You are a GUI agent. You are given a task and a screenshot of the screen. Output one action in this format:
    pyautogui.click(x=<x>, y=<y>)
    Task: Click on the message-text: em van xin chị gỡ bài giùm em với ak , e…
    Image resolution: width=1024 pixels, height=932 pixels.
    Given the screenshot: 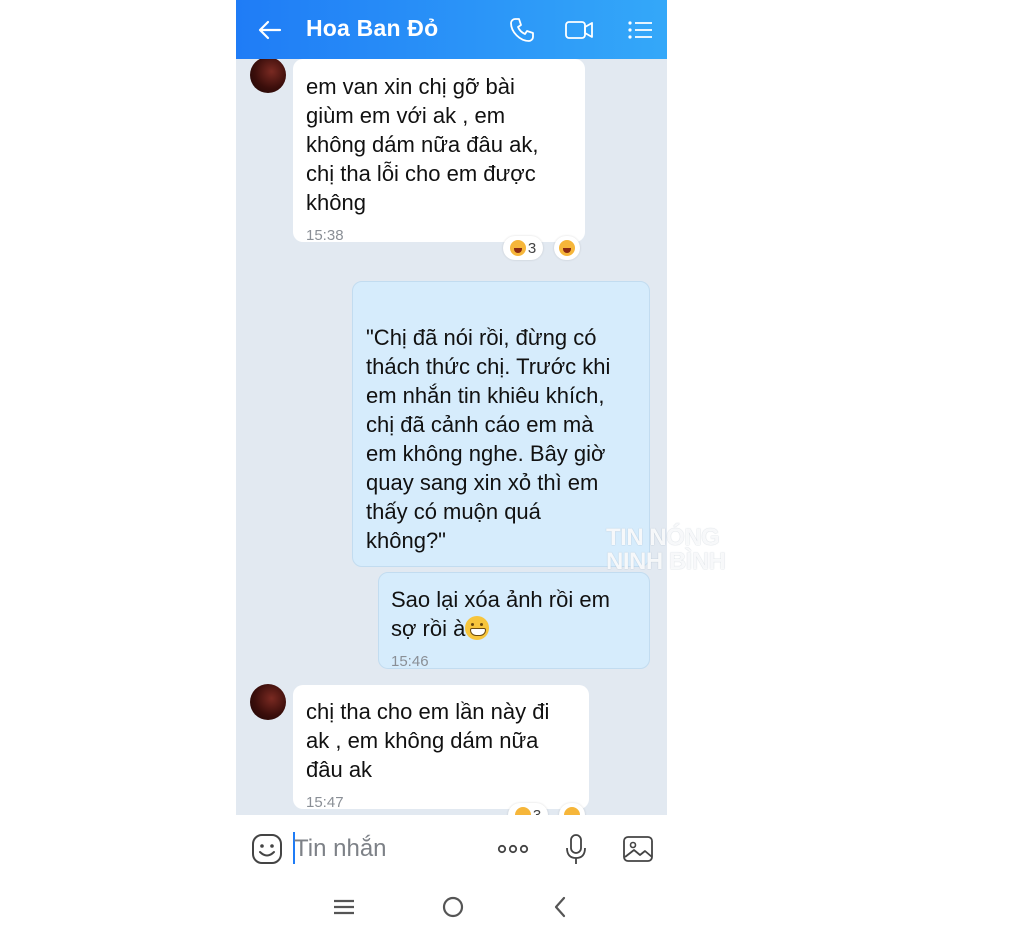 What is the action you would take?
    pyautogui.click(x=422, y=144)
    